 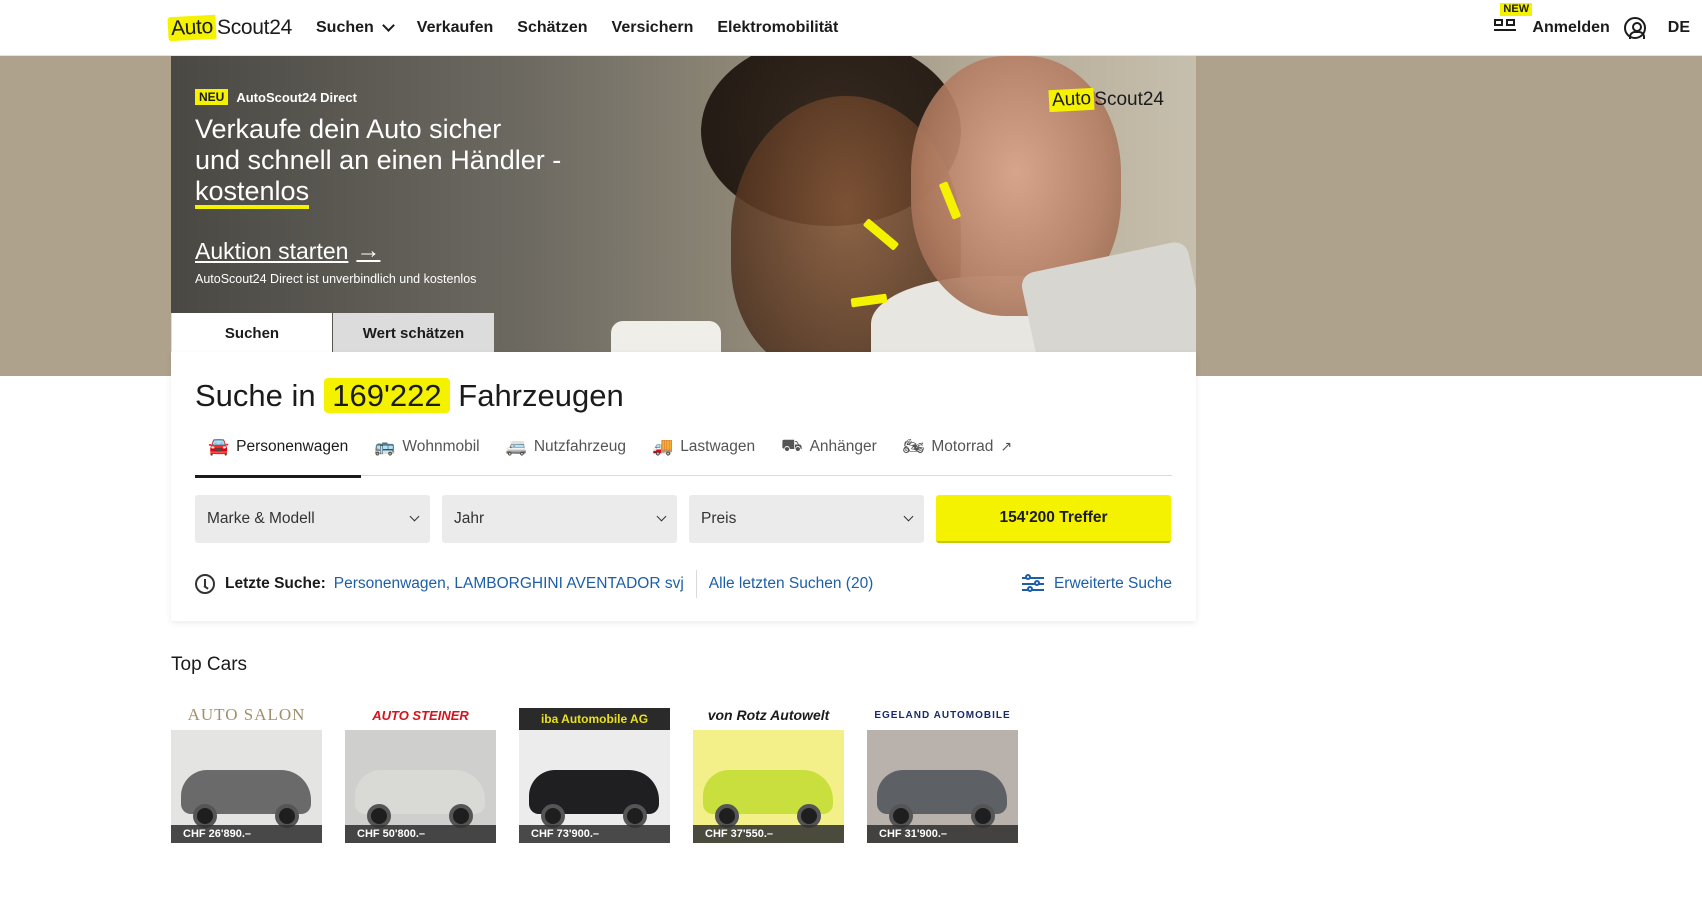 I want to click on hero-kicker-text: AutoScout24 Direct, so click(x=296, y=97).